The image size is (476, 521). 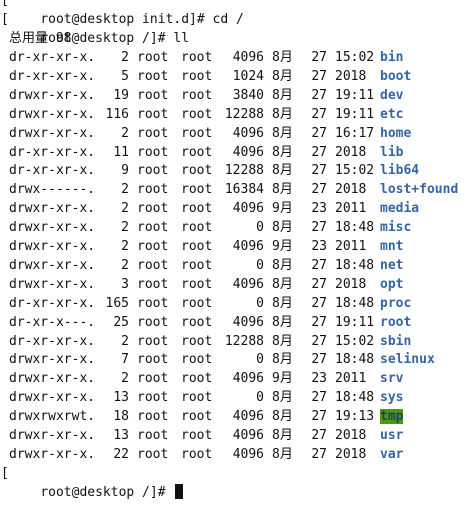 What do you see at coordinates (121, 152) in the screenshot?
I see `link-count: 11` at bounding box center [121, 152].